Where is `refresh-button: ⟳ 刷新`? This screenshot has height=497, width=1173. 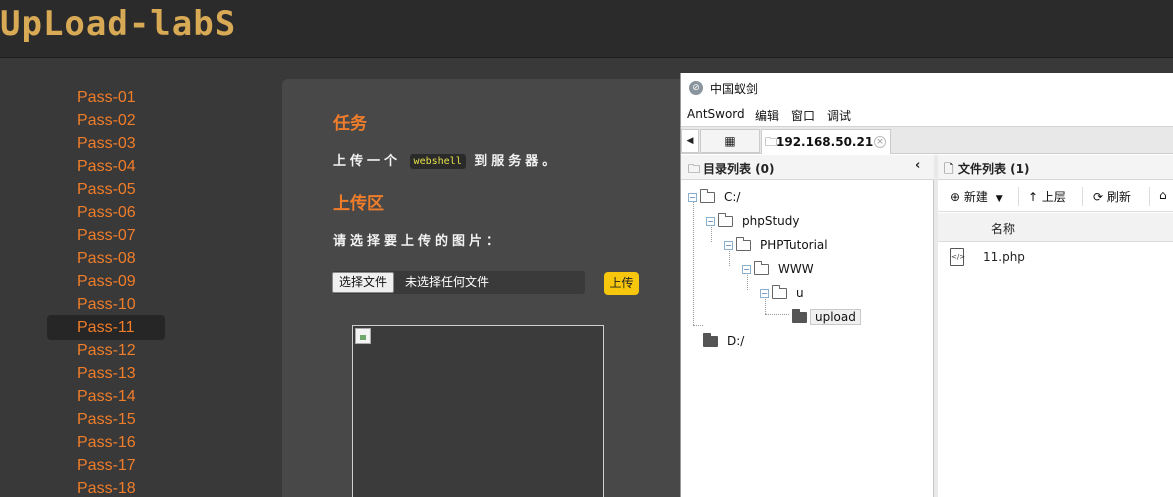 refresh-button: ⟳ 刷新 is located at coordinates (1112, 196).